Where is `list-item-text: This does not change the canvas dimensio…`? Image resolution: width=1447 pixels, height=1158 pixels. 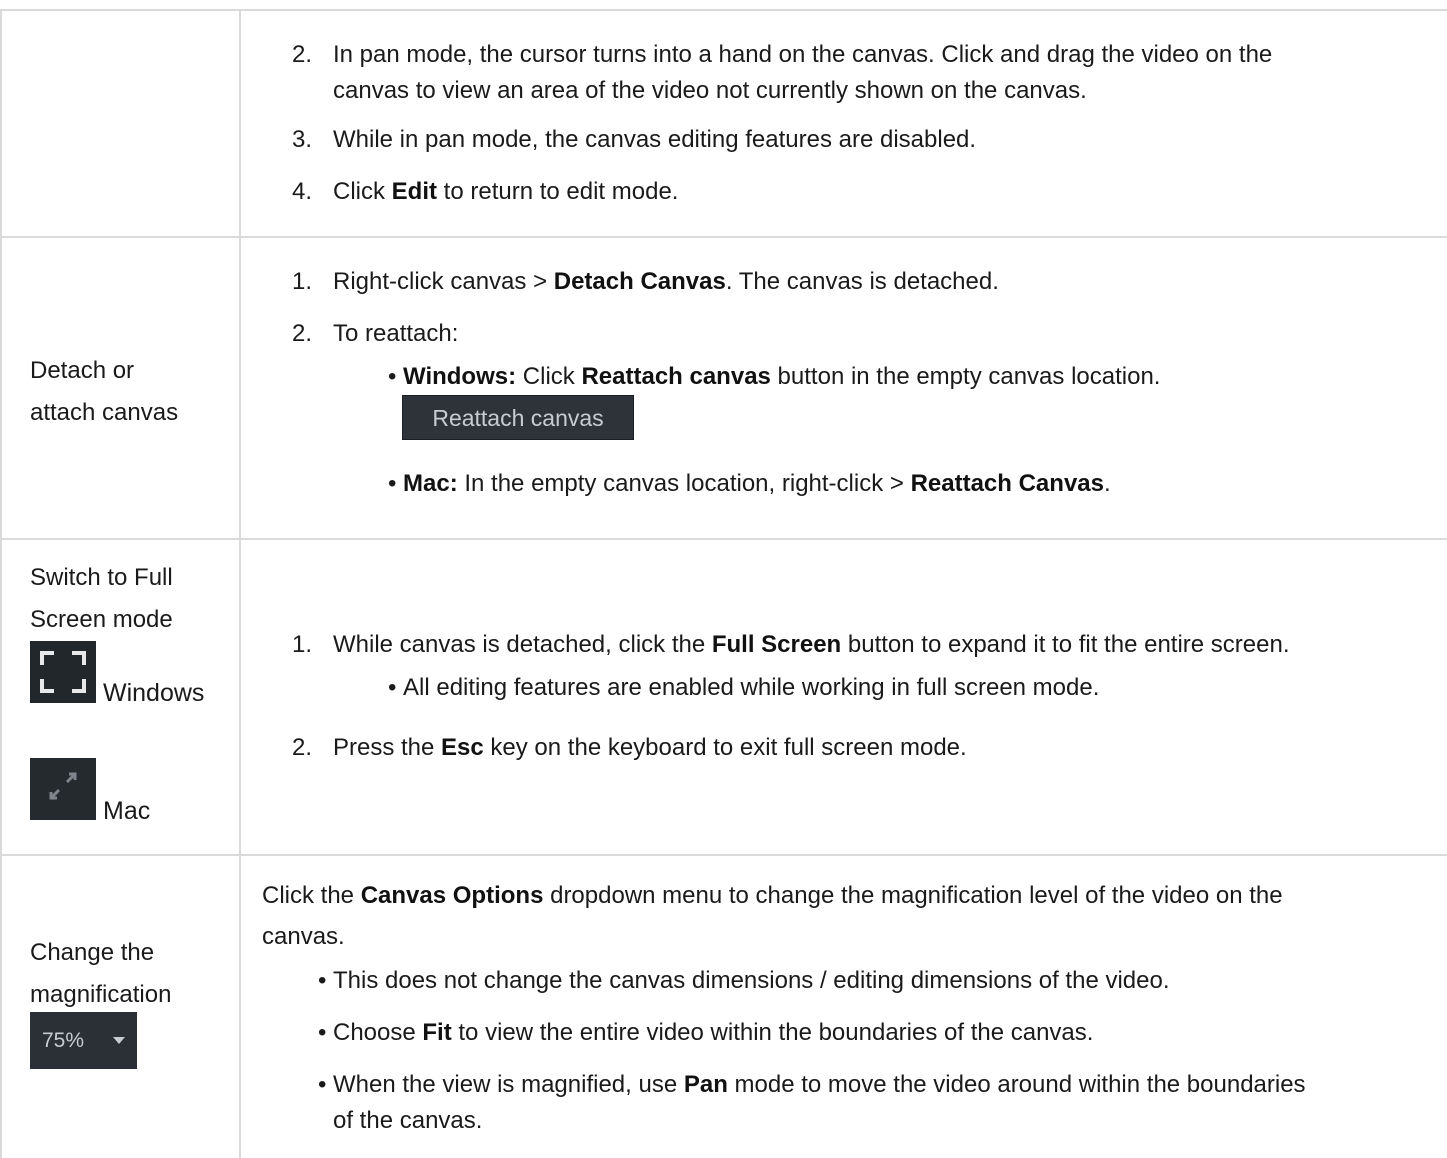 list-item-text: This does not change the canvas dimensio… is located at coordinates (751, 980).